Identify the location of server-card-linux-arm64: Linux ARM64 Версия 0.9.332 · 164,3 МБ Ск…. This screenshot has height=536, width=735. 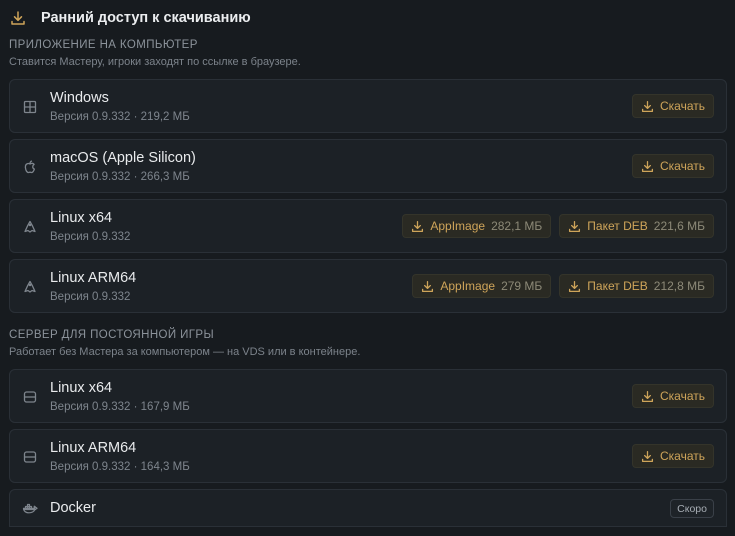
(368, 456).